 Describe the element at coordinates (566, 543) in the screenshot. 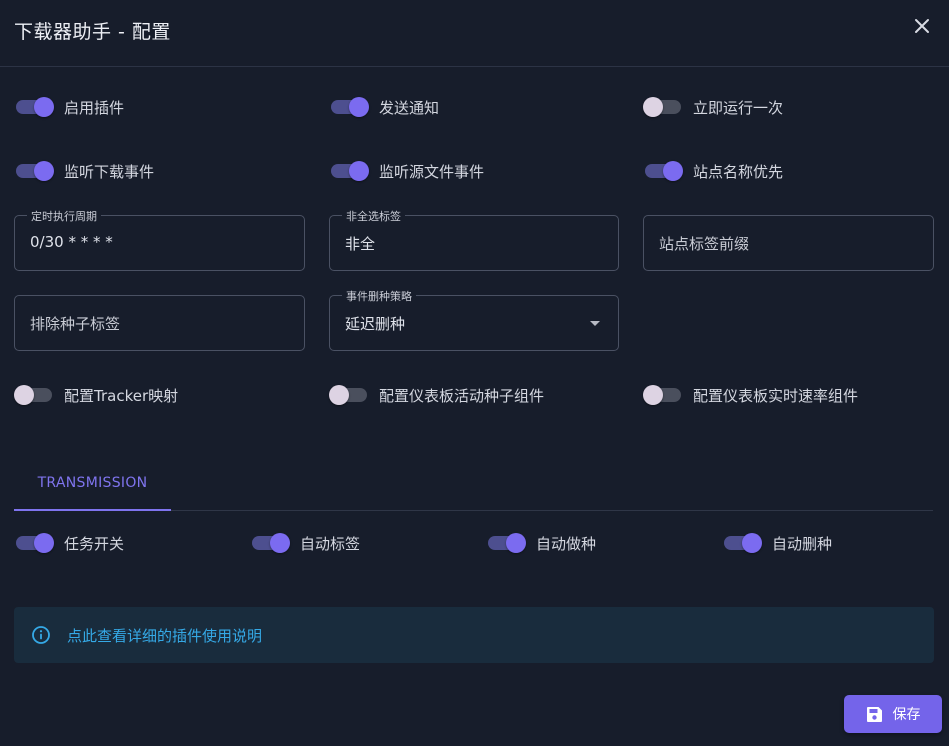

I see `switch-label: 自动做种` at that location.